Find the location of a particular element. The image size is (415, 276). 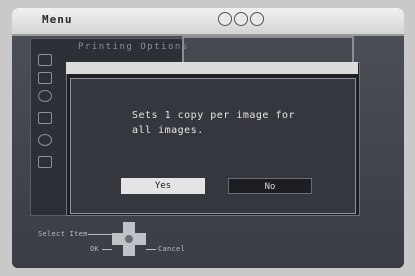

ok-hint: OK is located at coordinates (95, 249).